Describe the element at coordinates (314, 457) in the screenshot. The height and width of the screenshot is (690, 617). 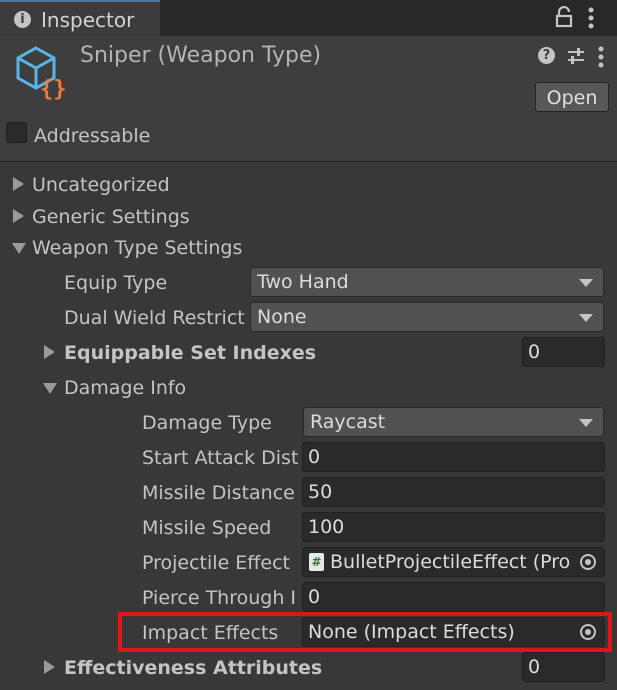
I see `start-attack-value: 0` at that location.